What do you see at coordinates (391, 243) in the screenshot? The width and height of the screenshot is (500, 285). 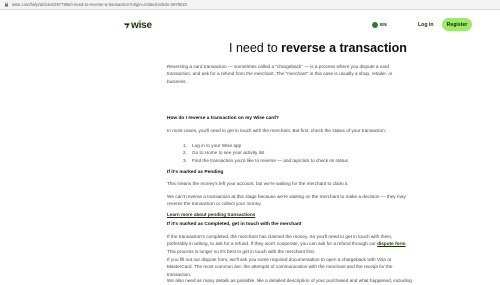 I see `dispute-form-link: dispute form` at bounding box center [391, 243].